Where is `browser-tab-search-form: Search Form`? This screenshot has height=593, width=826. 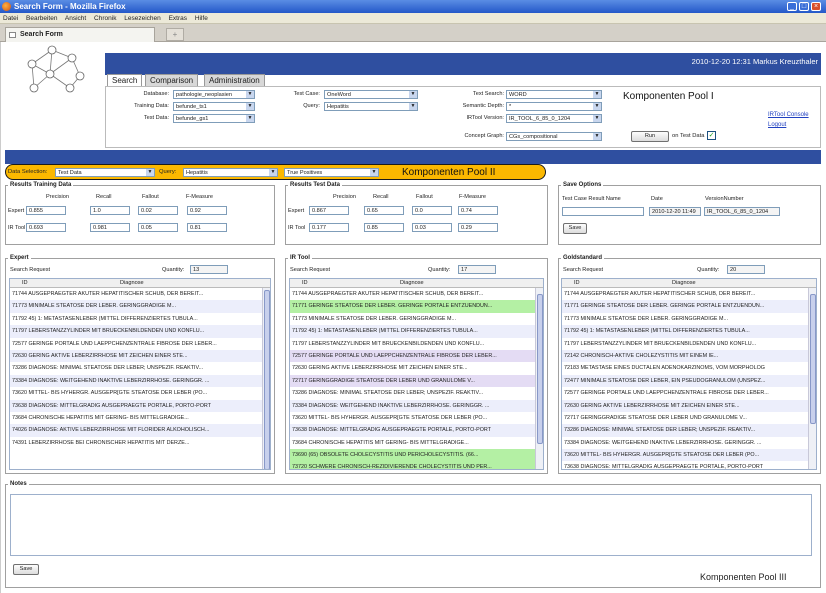
browser-tab-search-form: Search Form is located at coordinates (80, 34).